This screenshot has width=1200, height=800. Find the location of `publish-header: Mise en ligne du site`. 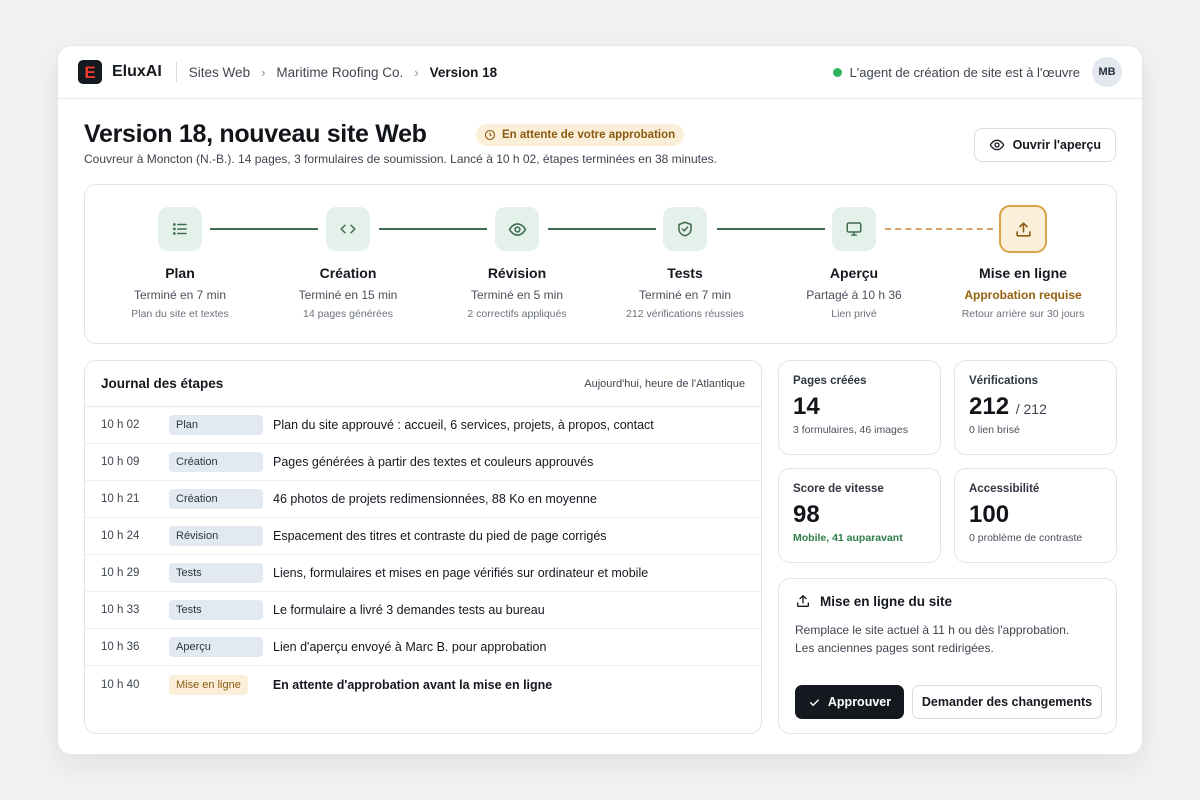

publish-header: Mise en ligne du site is located at coordinates (947, 601).